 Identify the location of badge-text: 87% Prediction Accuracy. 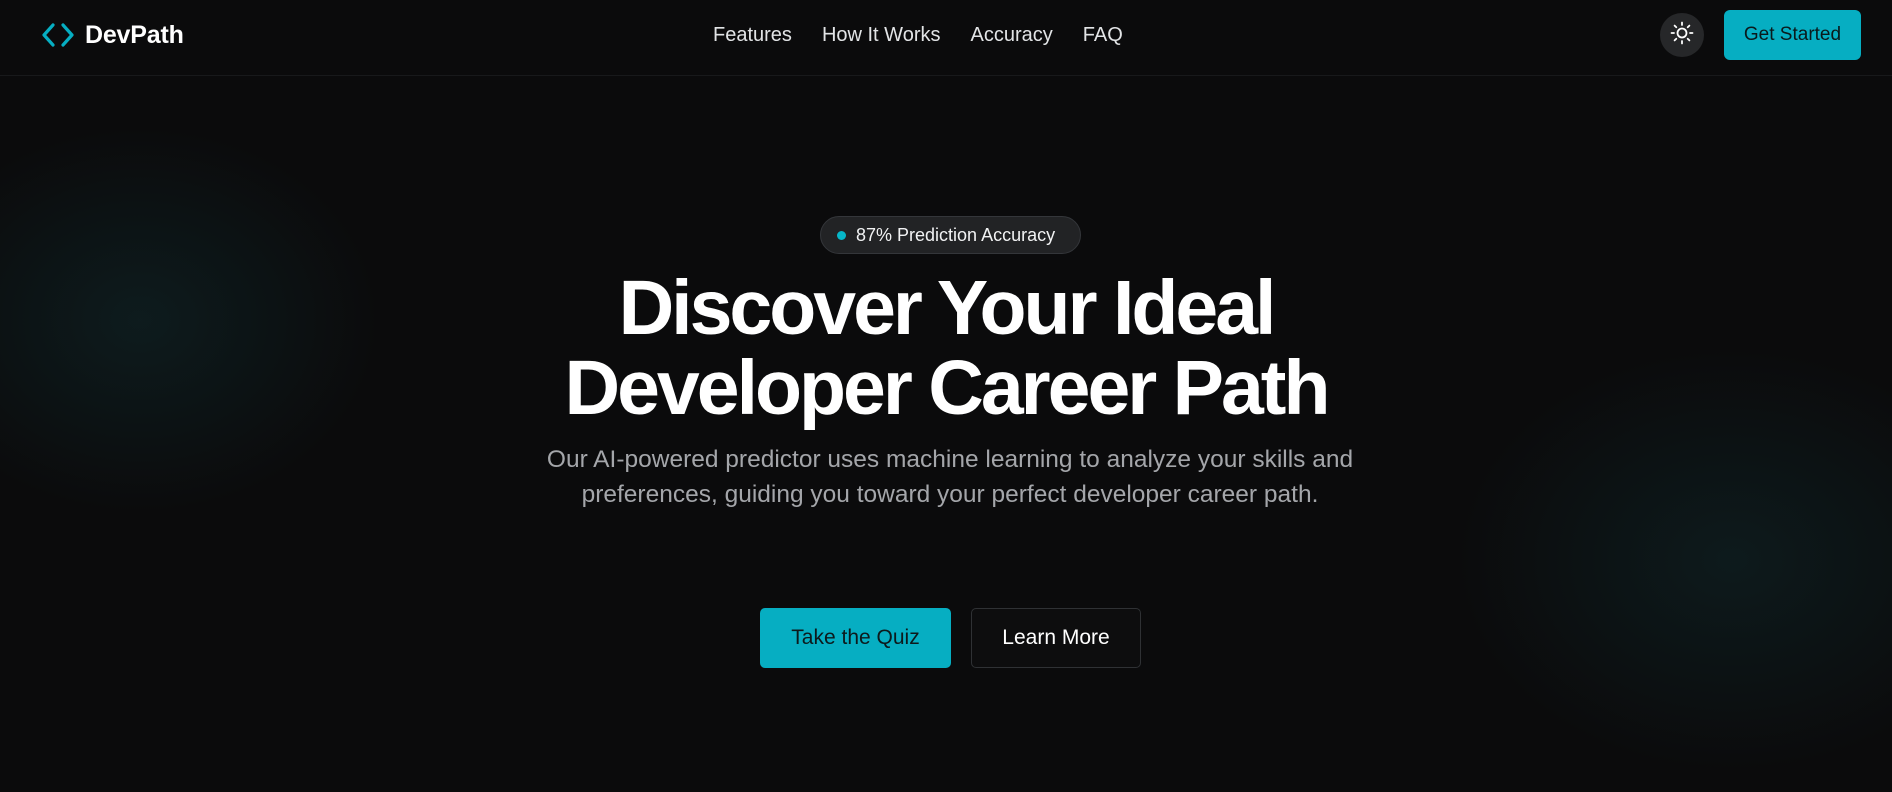
(956, 234).